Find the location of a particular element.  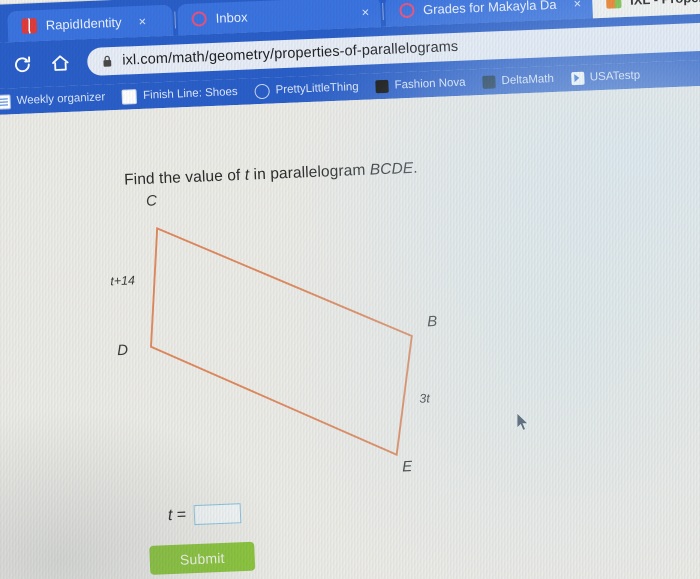

submit-button: Submit is located at coordinates (202, 558).